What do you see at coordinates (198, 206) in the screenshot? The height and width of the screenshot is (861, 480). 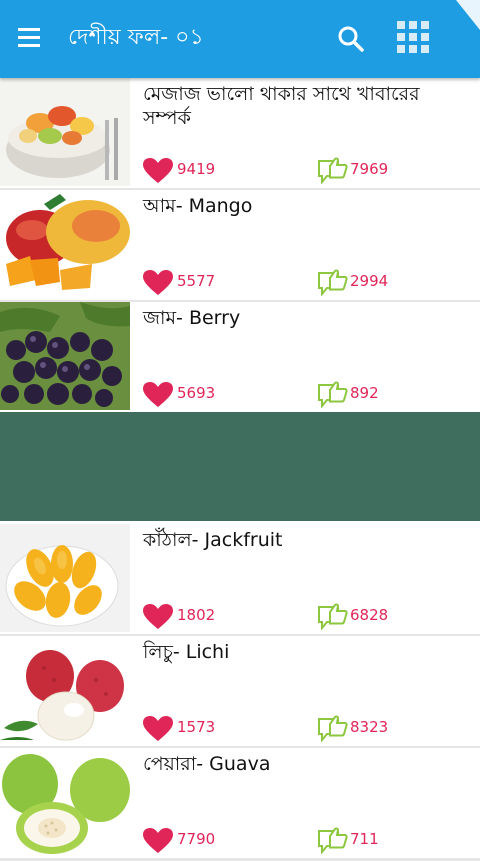 I see `item-title: আম- Mango` at bounding box center [198, 206].